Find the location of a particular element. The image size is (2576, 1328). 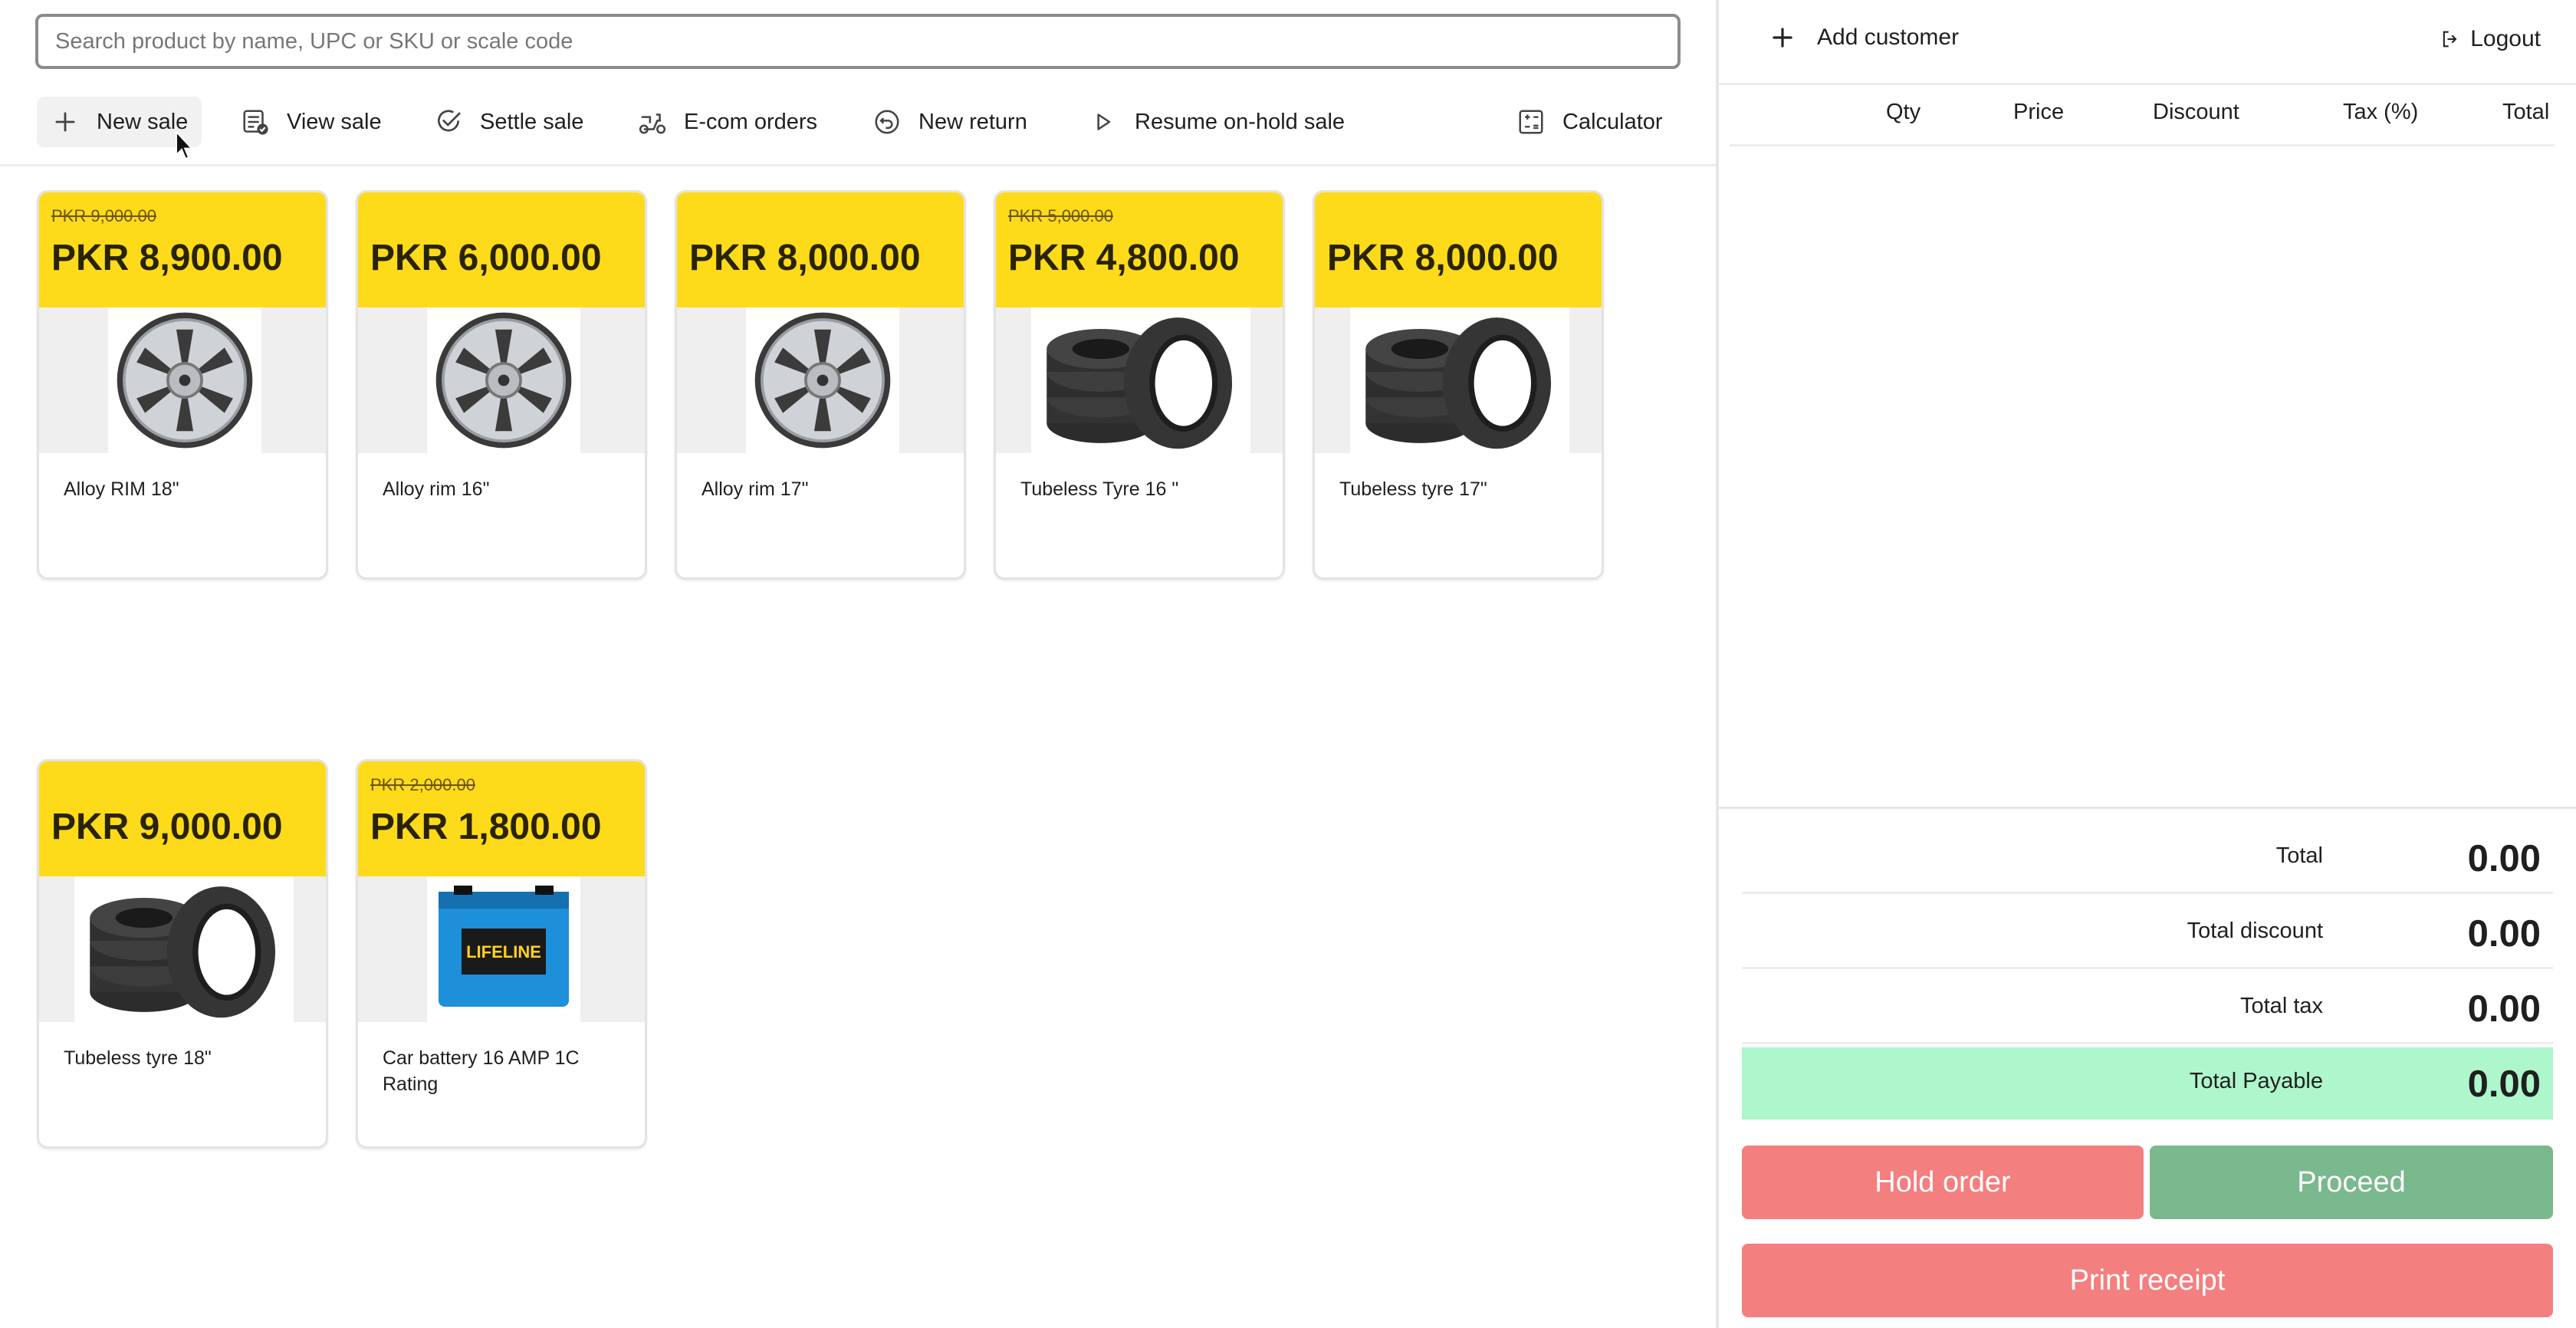

column-tax: Tax (%) is located at coordinates (2381, 112).